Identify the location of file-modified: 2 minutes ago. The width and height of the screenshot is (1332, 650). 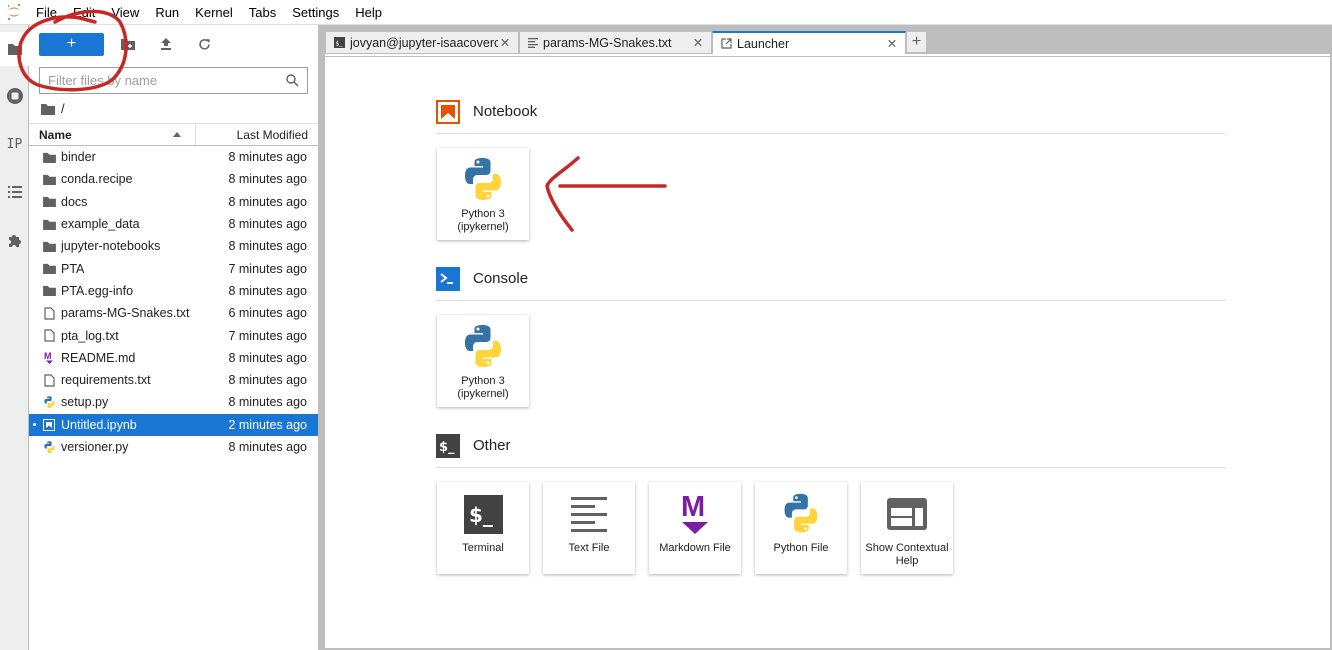
(267, 424).